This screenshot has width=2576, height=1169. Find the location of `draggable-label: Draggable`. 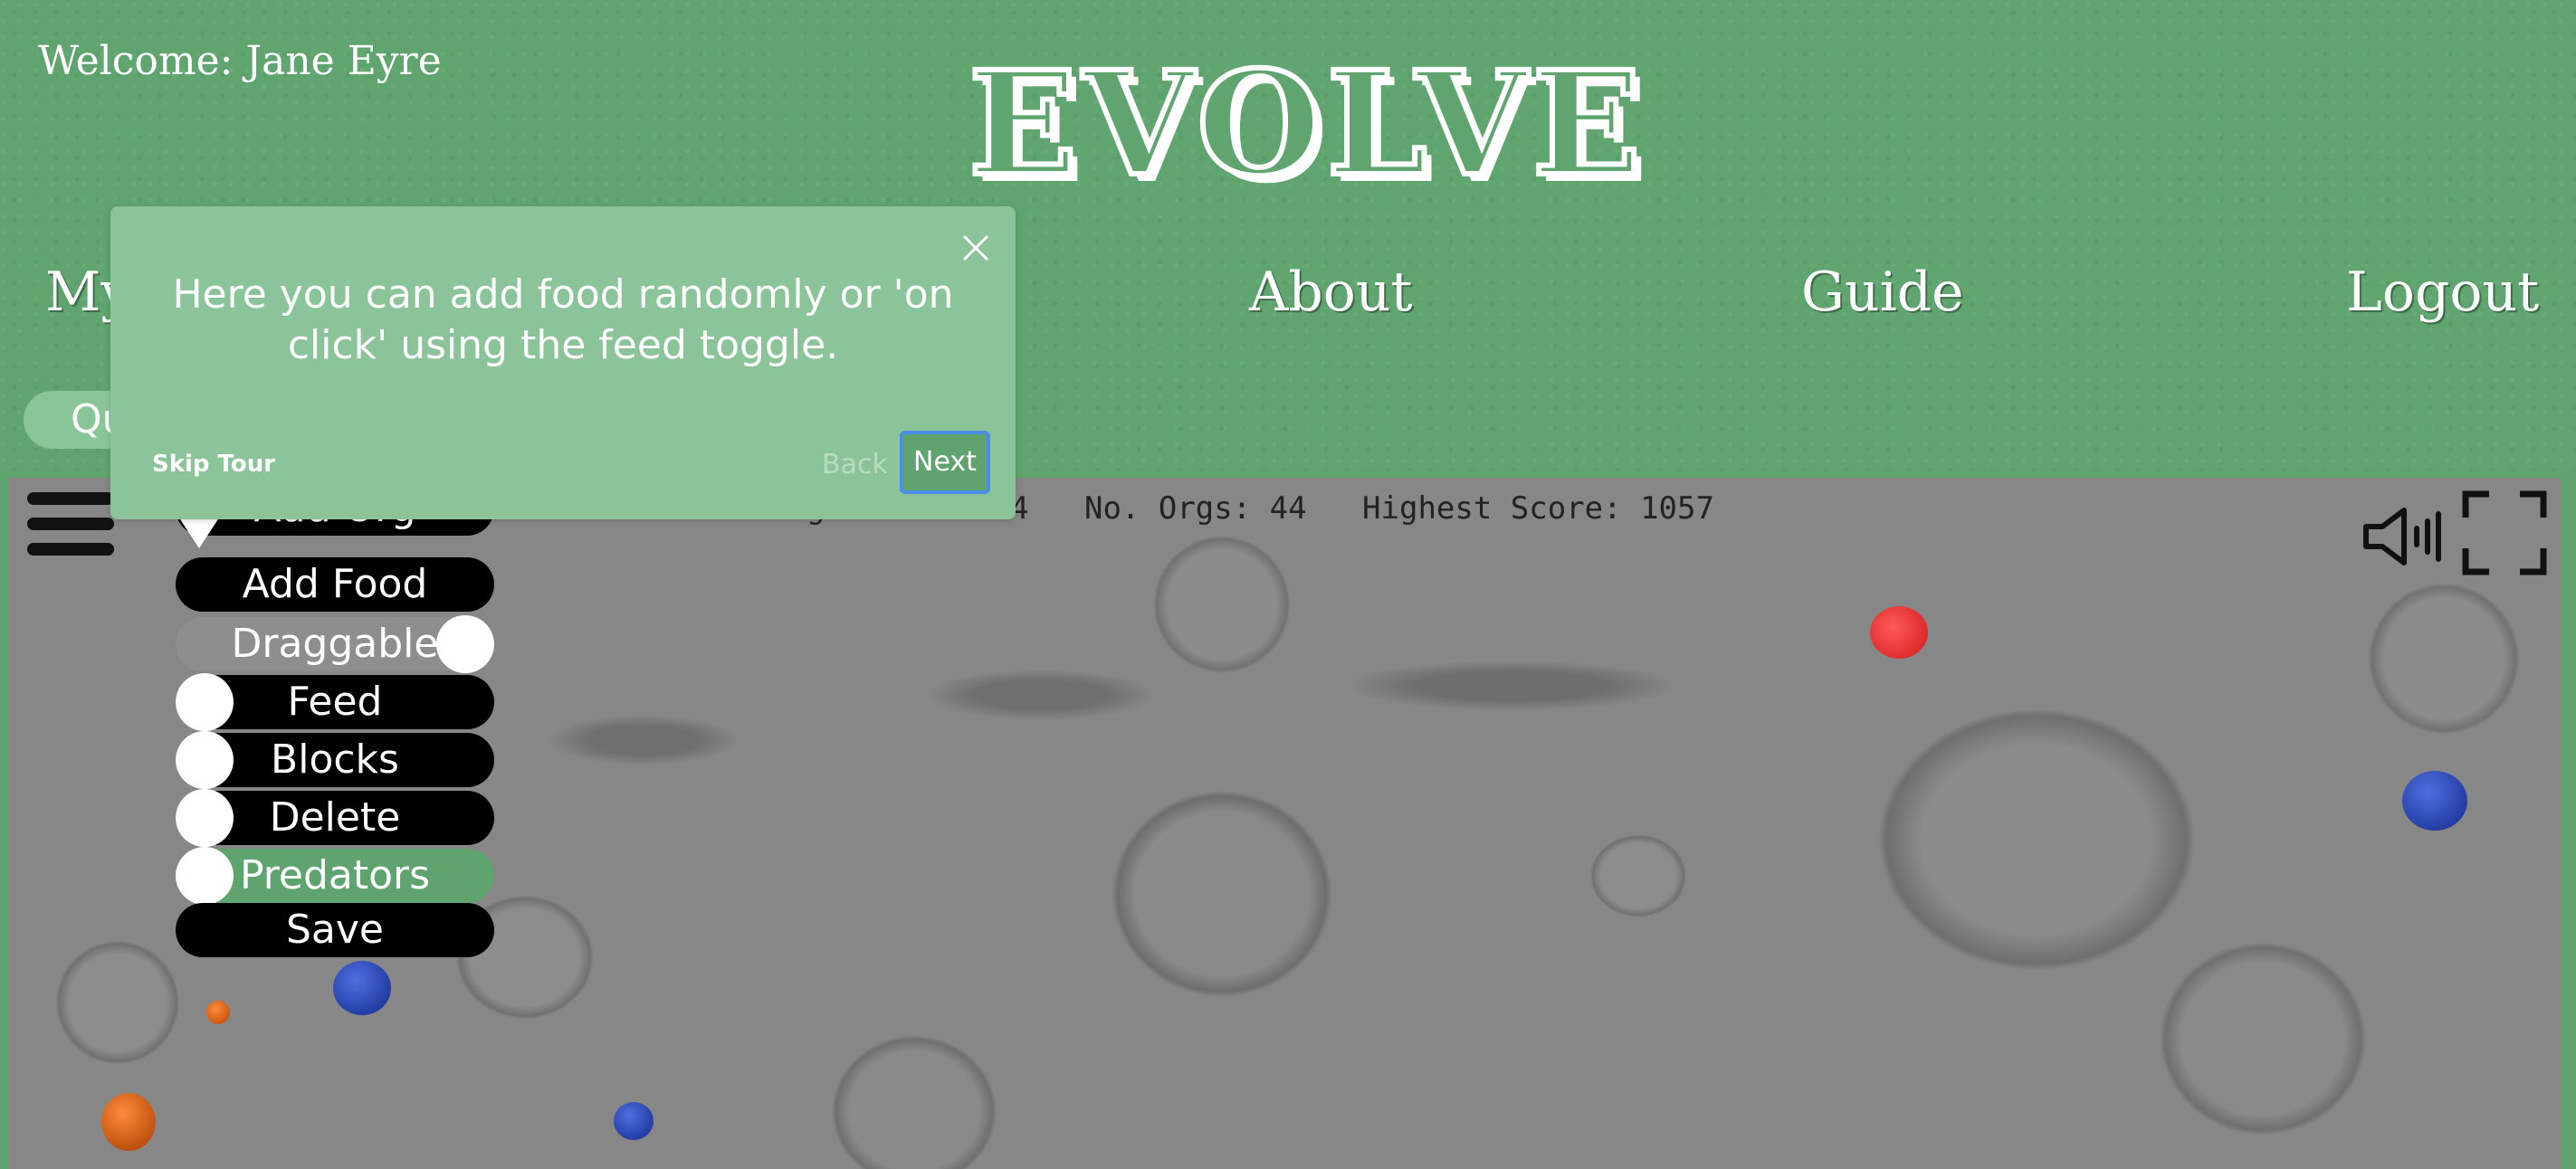

draggable-label: Draggable is located at coordinates (335, 644).